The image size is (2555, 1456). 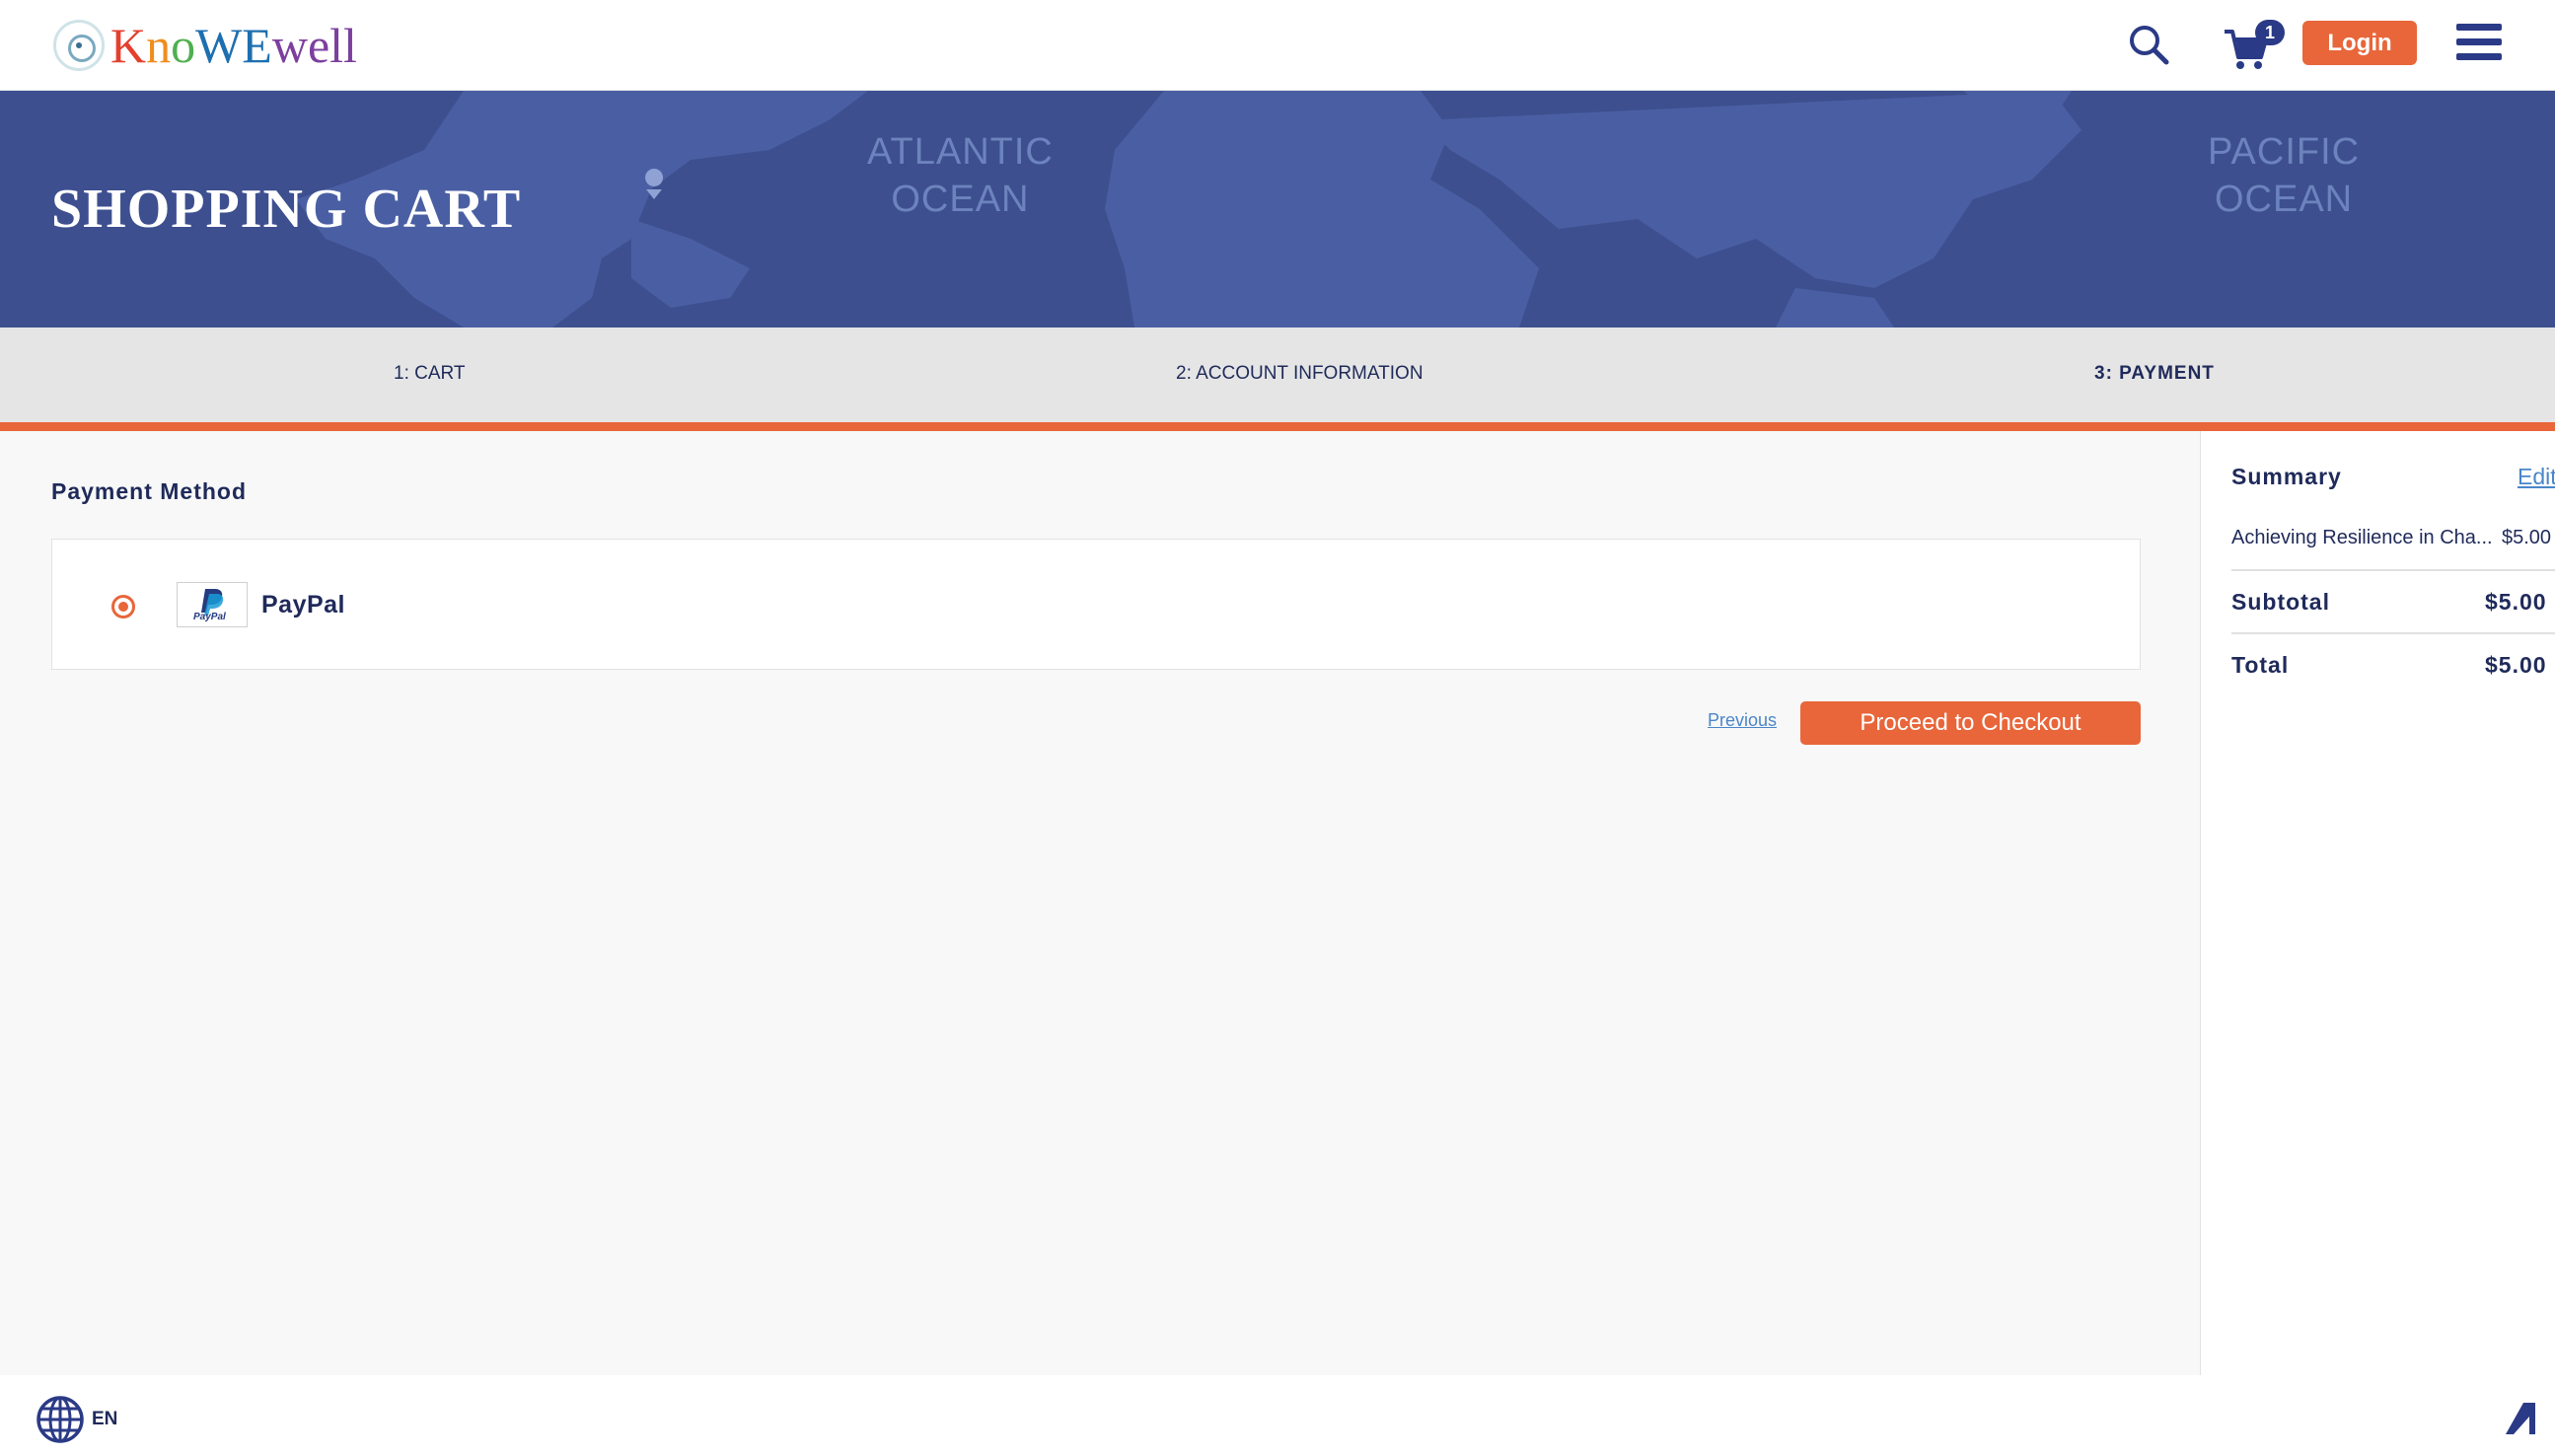 What do you see at coordinates (2280, 602) in the screenshot?
I see `subtotal-label: Subtotal` at bounding box center [2280, 602].